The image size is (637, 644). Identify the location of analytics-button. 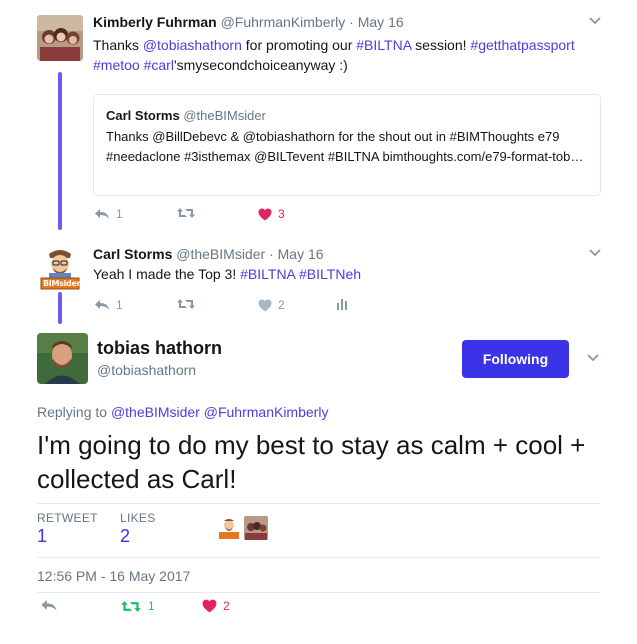
(342, 304).